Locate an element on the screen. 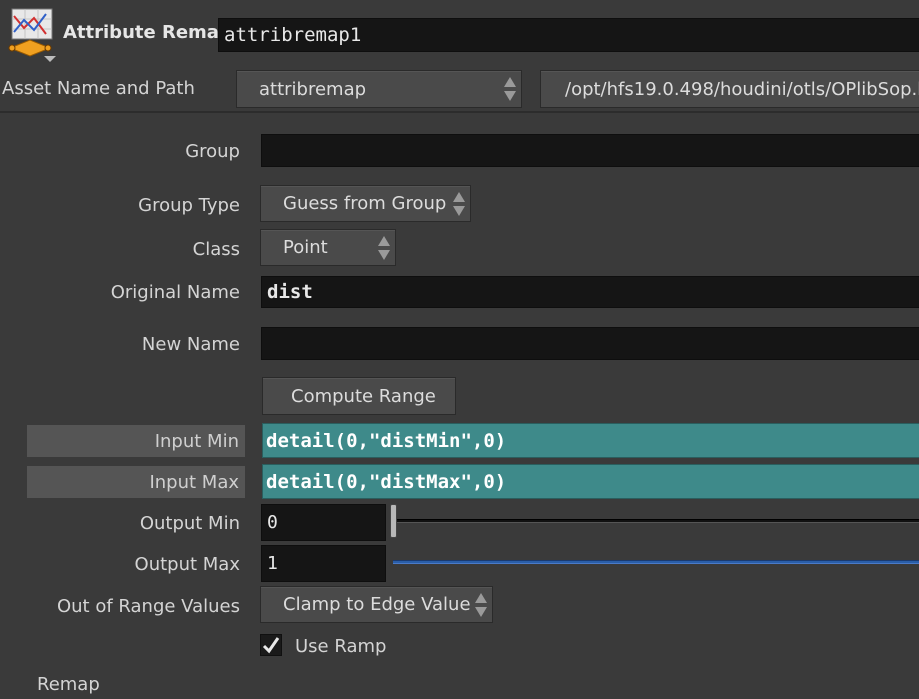 This screenshot has width=919, height=699. input-max-label: Input Max is located at coordinates (136, 482).